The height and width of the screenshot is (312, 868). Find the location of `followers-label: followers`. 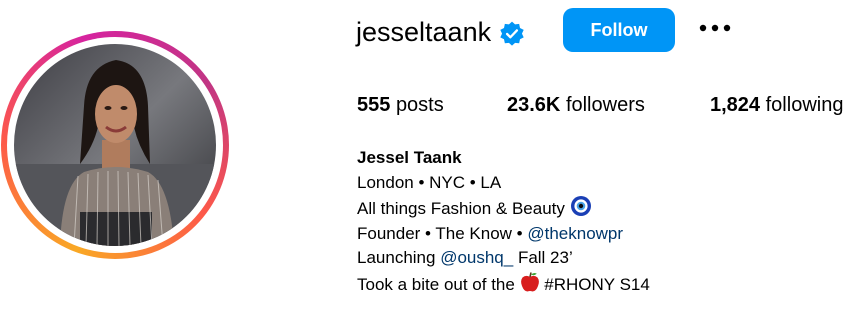

followers-label: followers is located at coordinates (605, 105).